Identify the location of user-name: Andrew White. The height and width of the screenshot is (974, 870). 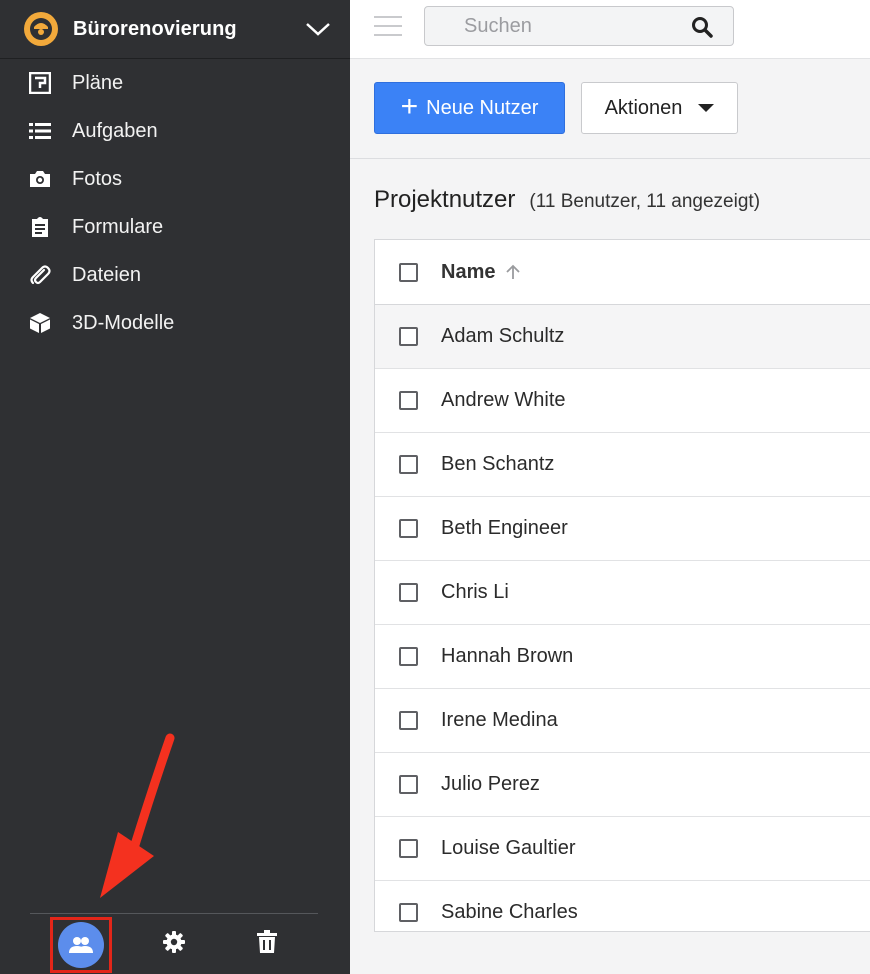
(503, 400).